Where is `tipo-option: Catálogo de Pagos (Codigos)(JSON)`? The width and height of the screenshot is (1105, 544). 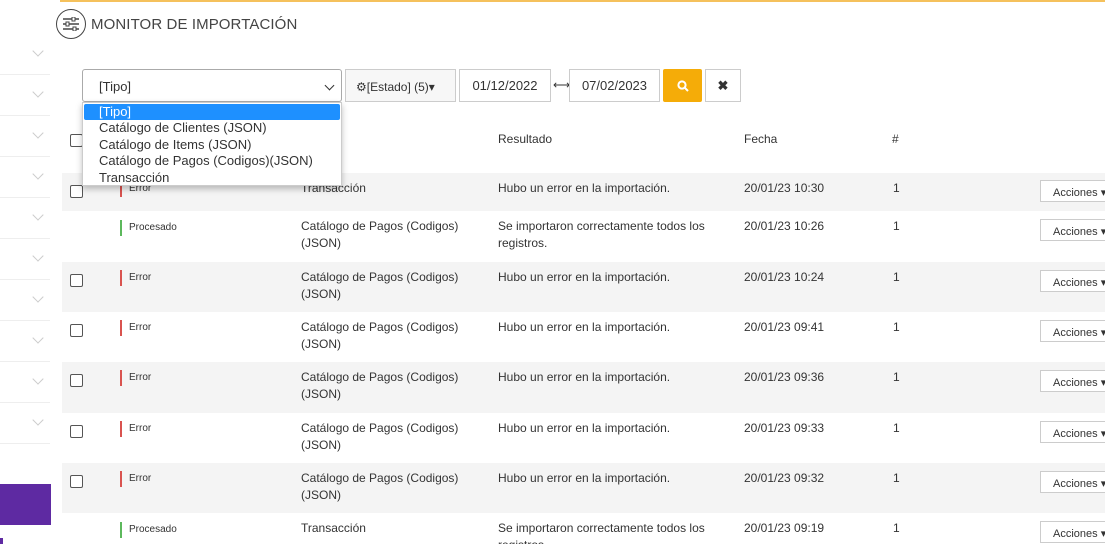
tipo-option: Catálogo de Pagos (Codigos)(JSON) is located at coordinates (212, 161).